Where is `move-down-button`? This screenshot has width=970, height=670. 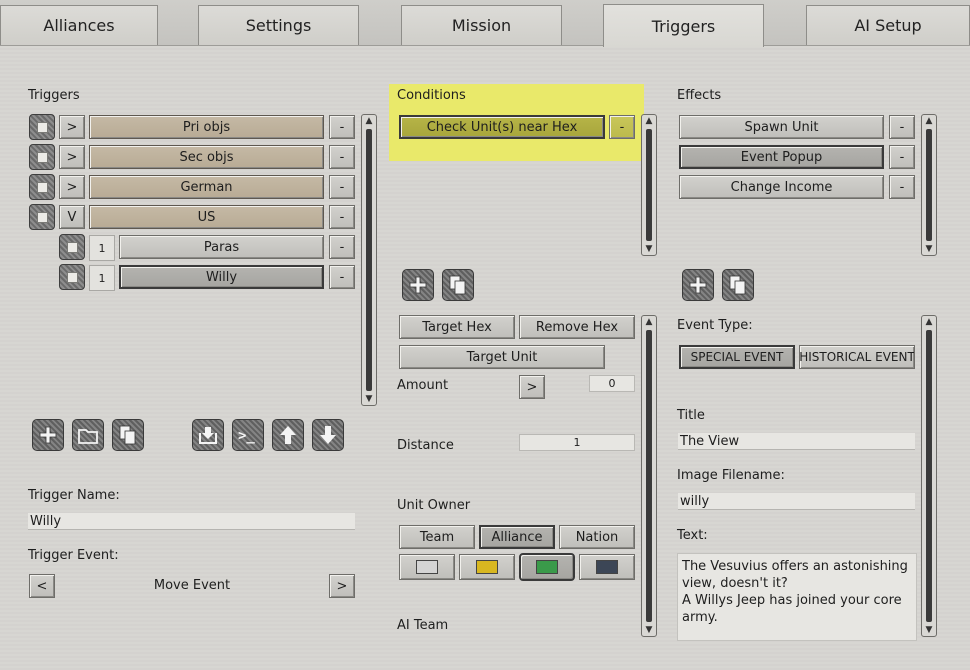
move-down-button is located at coordinates (328, 435).